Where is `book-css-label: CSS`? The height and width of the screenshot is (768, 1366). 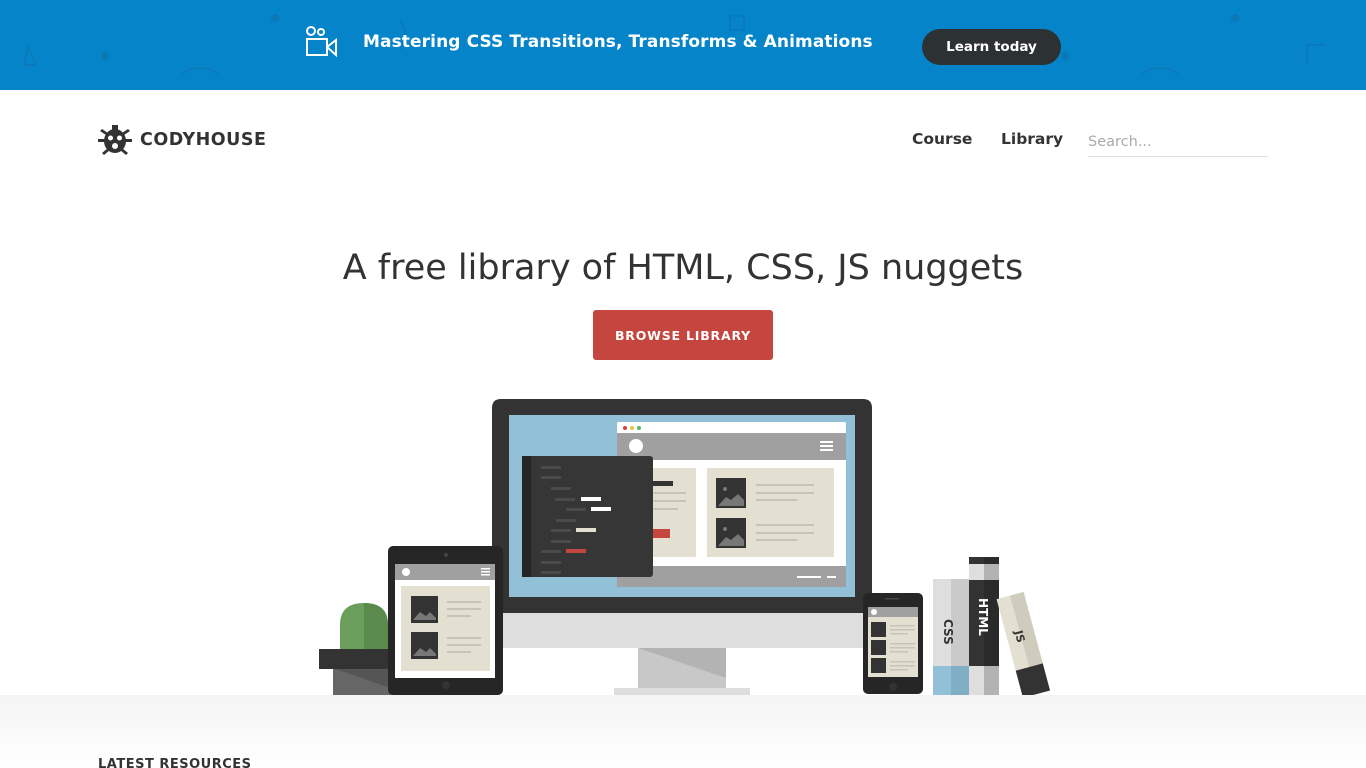 book-css-label: CSS is located at coordinates (948, 632).